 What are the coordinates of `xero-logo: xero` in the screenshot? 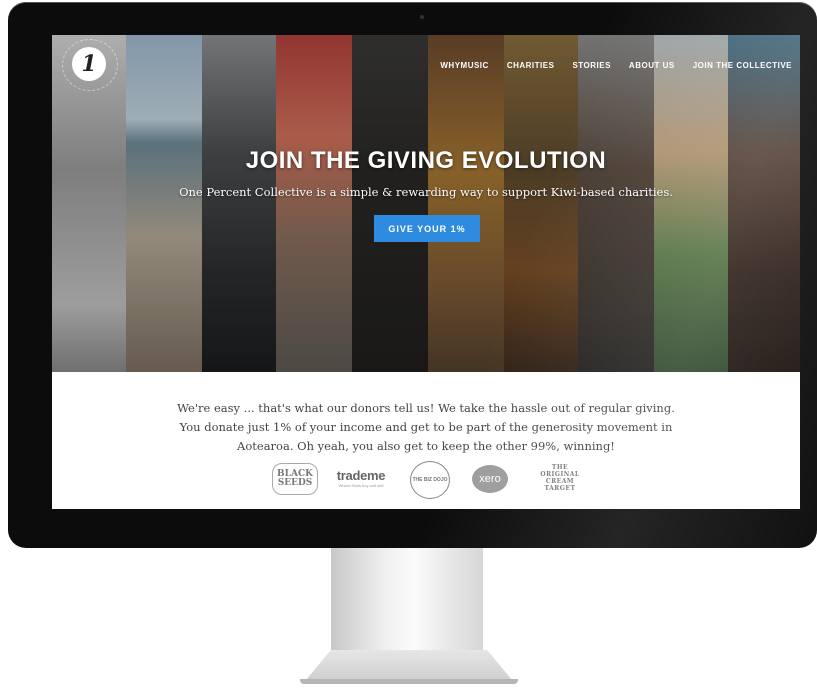 It's located at (490, 479).